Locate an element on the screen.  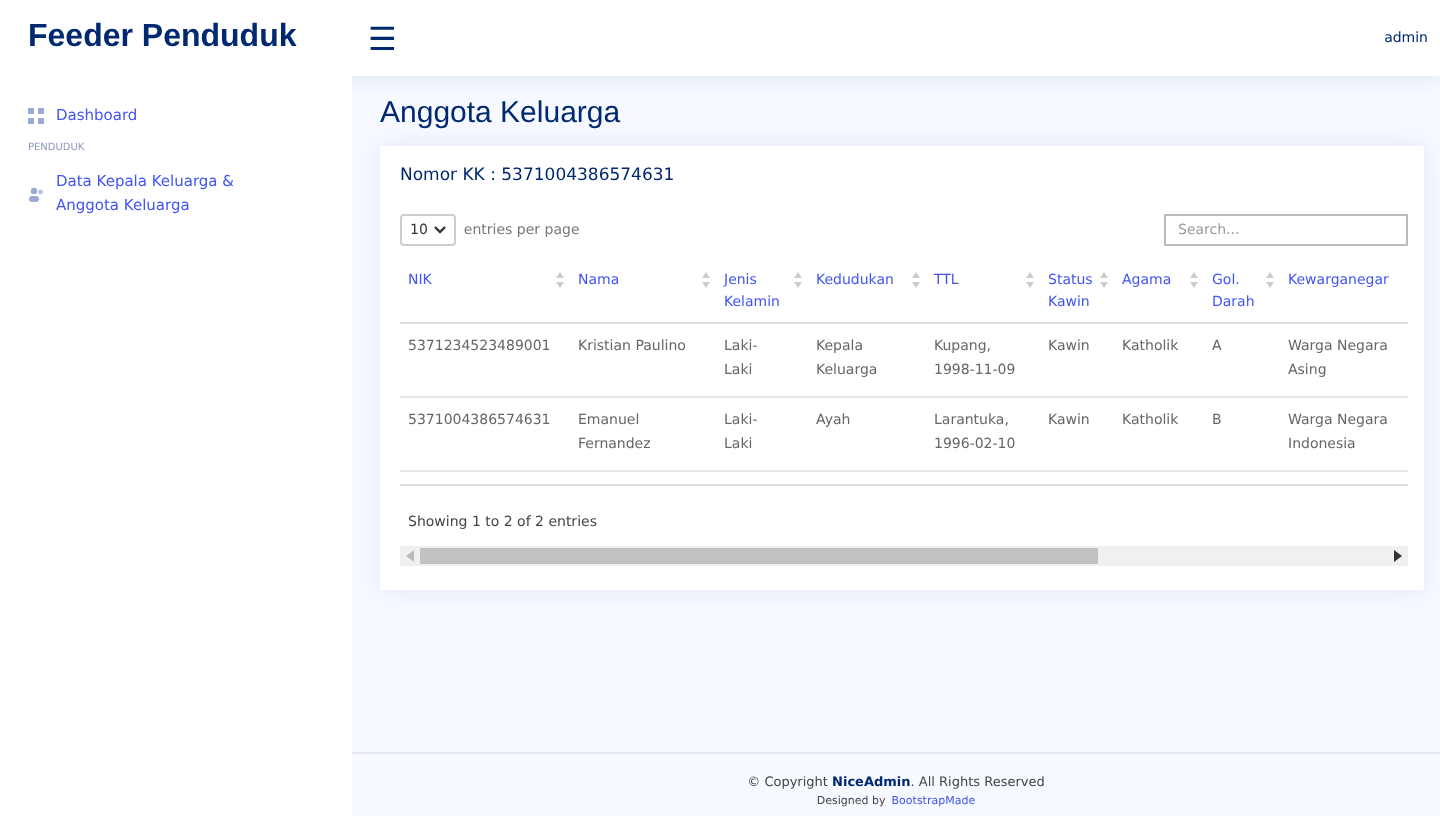
grid-icon is located at coordinates (36, 115).